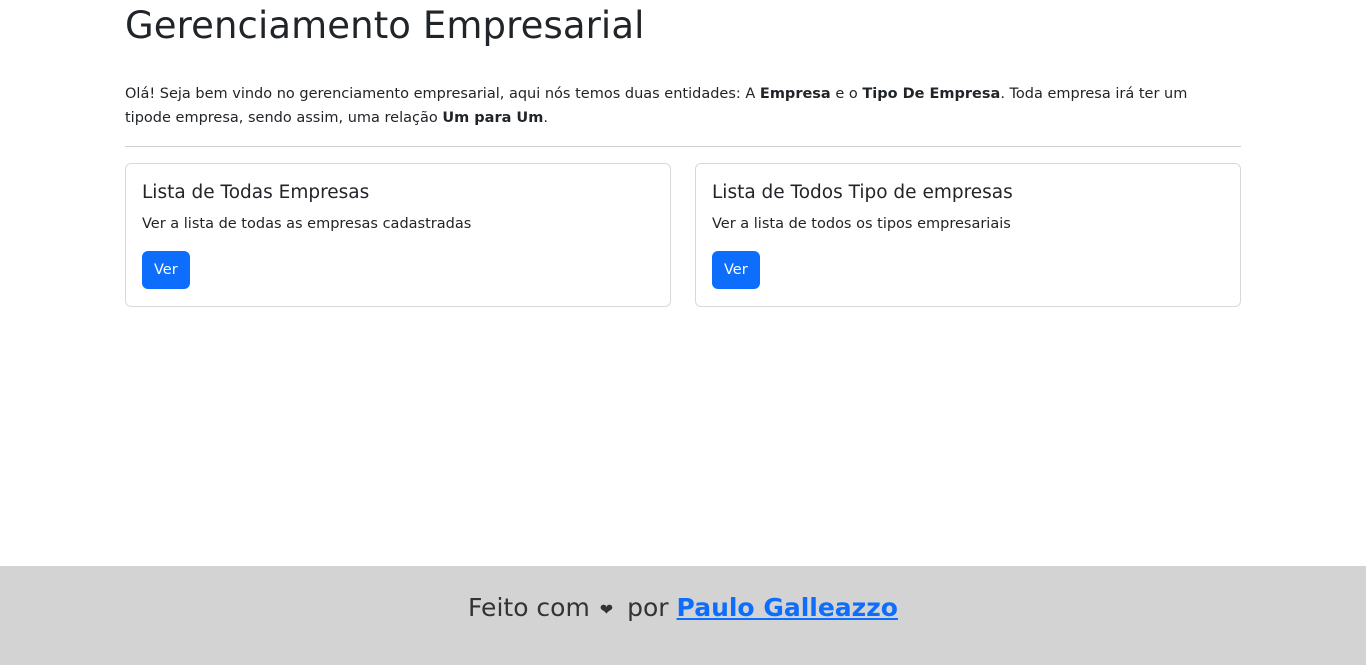 Image resolution: width=1366 pixels, height=665 pixels. What do you see at coordinates (648, 607) in the screenshot?
I see `footer-middle: por` at bounding box center [648, 607].